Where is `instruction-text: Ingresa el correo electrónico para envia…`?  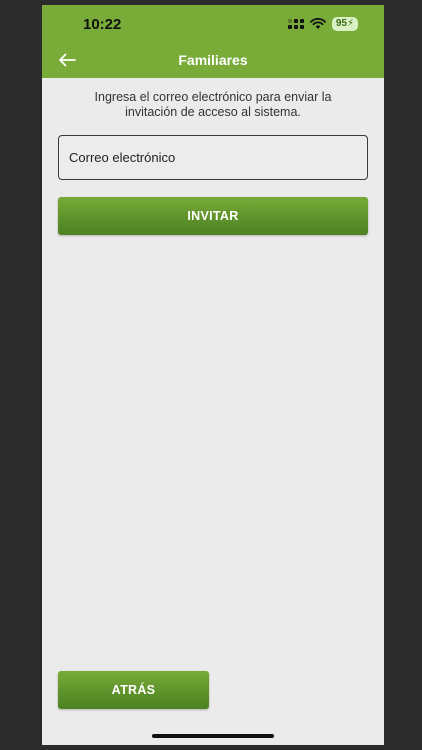 instruction-text: Ingresa el correo electrónico para envia… is located at coordinates (213, 104).